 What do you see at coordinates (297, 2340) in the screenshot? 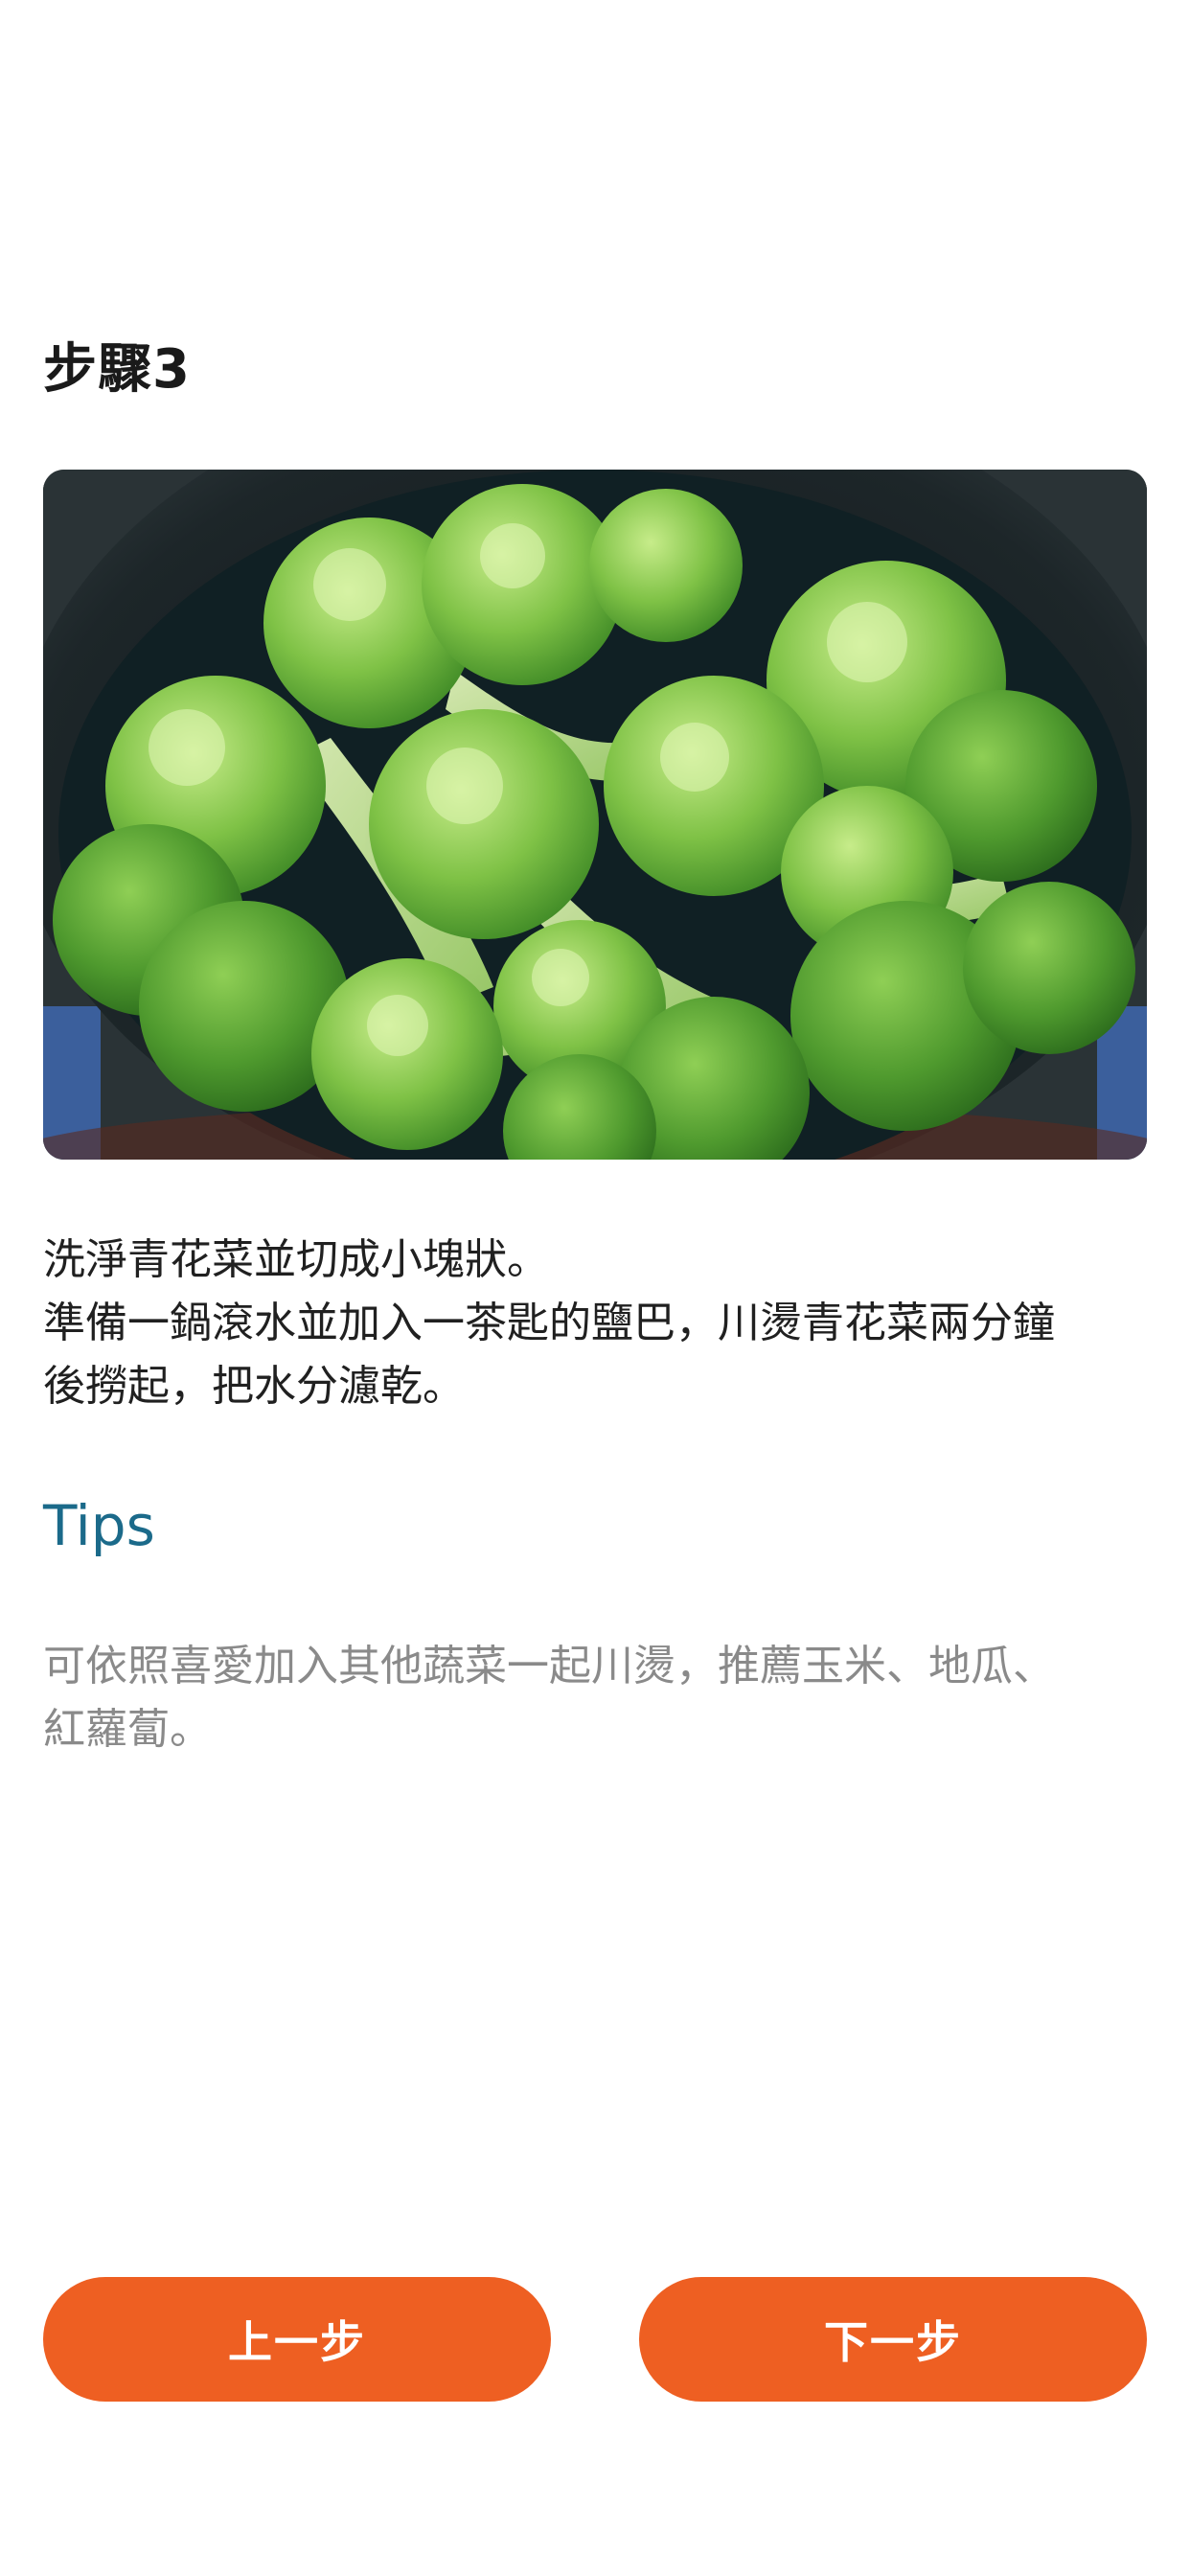
I see `previous-step-button: 上一步` at bounding box center [297, 2340].